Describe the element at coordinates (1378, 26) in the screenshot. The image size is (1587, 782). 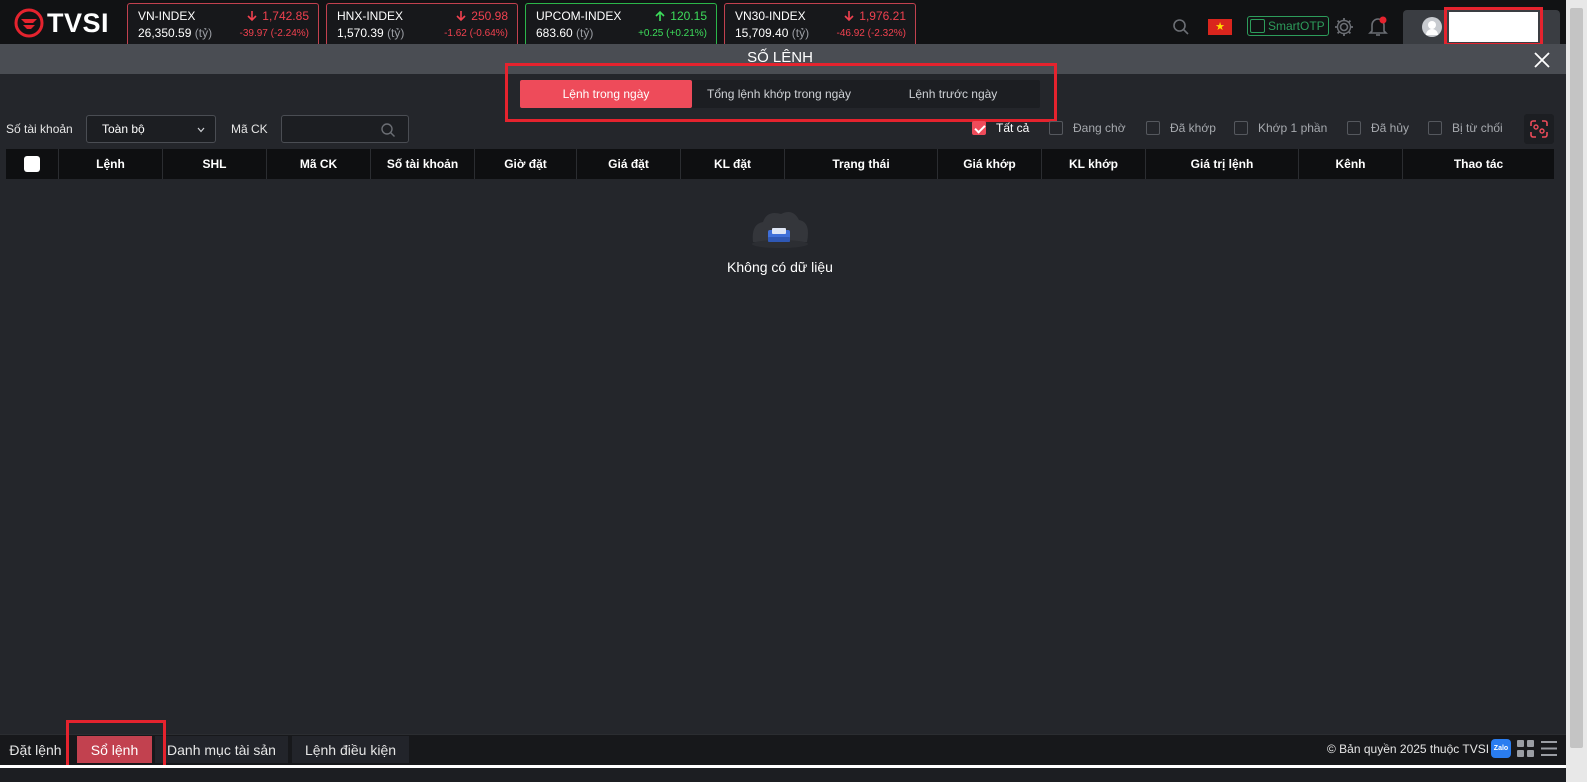
I see `bell-icon` at that location.